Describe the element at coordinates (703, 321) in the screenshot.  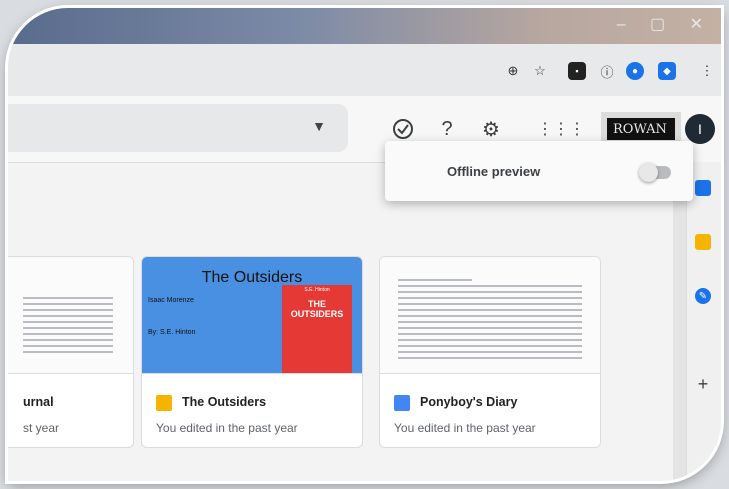
I see `side-panel: ✎ +` at that location.